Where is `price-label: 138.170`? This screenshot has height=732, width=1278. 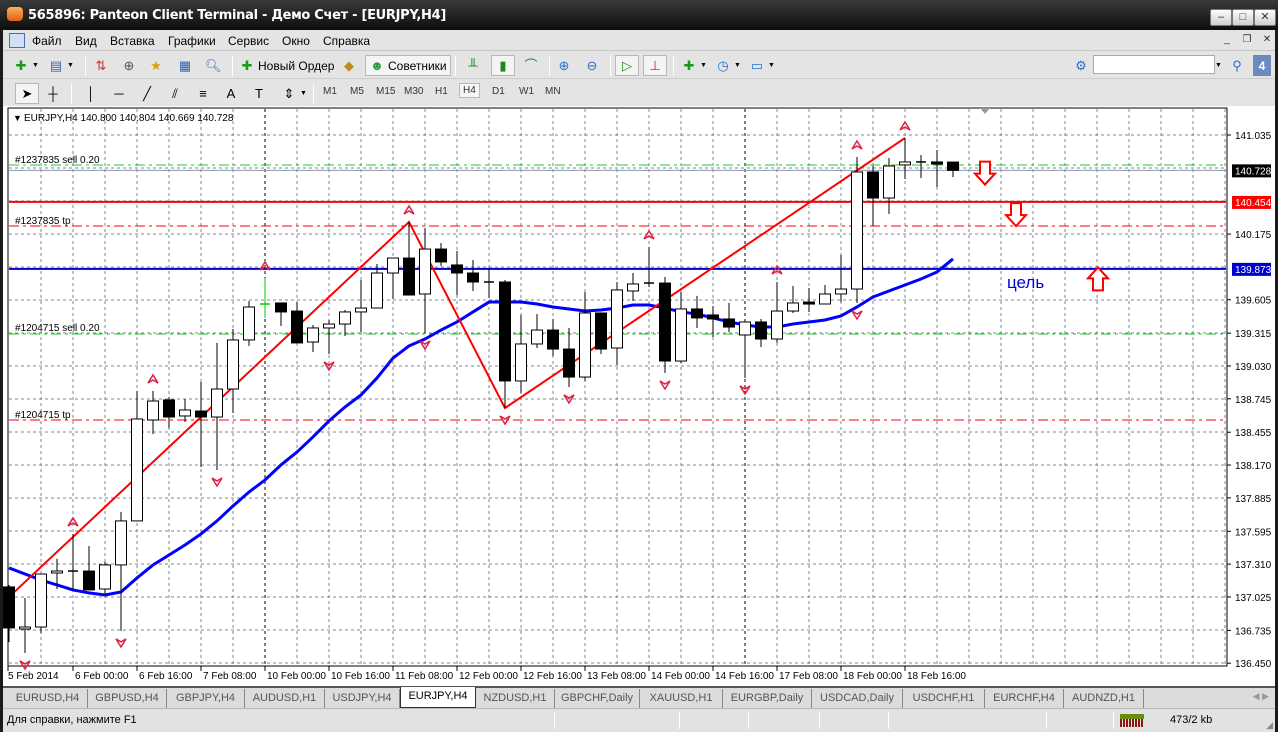 price-label: 138.170 is located at coordinates (1253, 466).